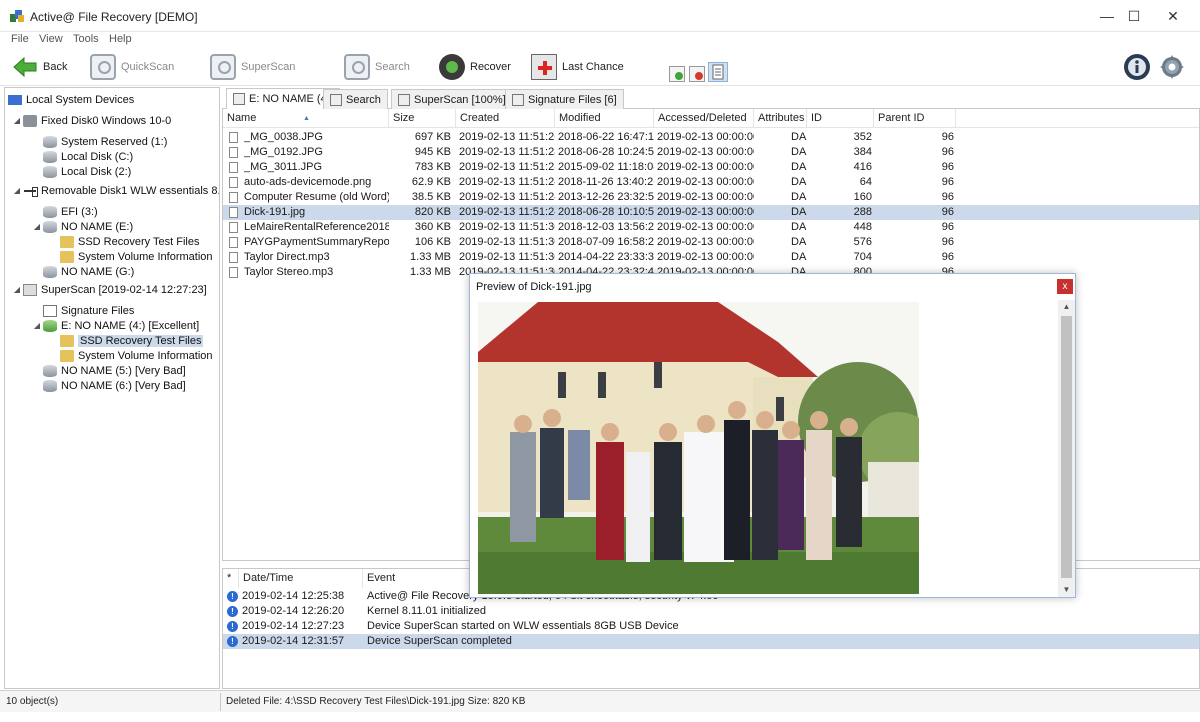 Image resolution: width=1200 pixels, height=722 pixels. Describe the element at coordinates (132, 340) in the screenshot. I see `tree-item-ssd-recovery-4: SSD Recovery Test Files` at that location.